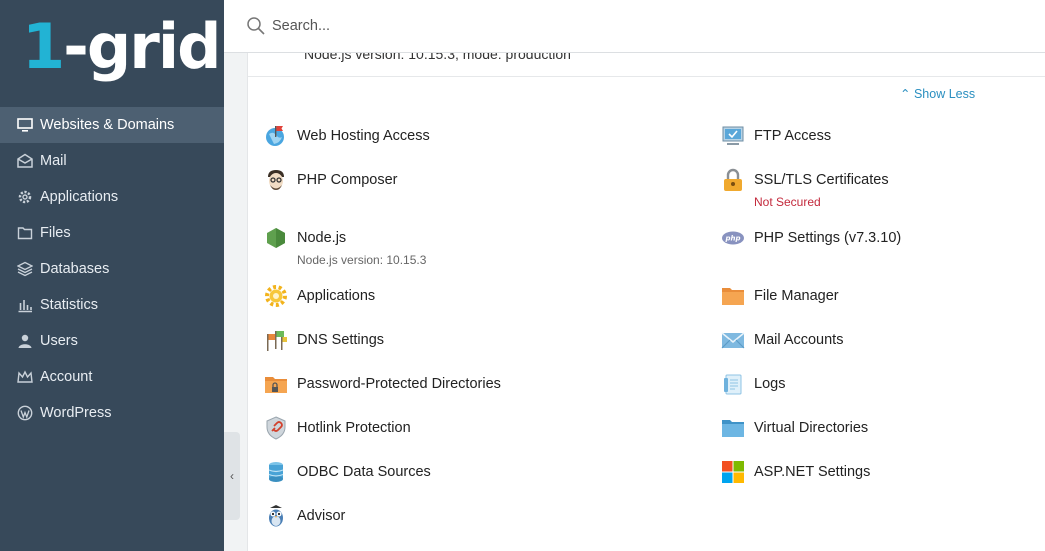  Describe the element at coordinates (25, 341) in the screenshot. I see `user-icon` at that location.